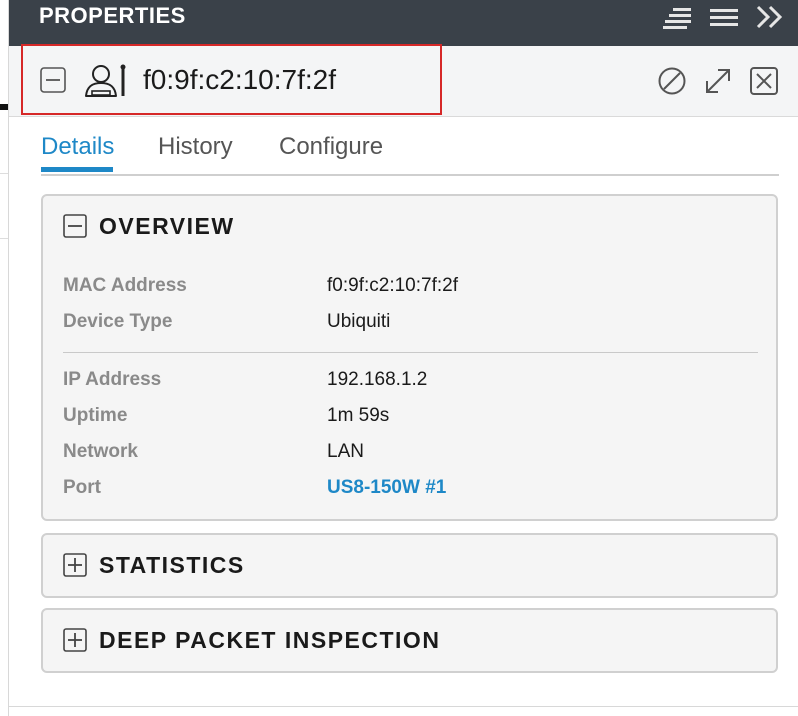 This screenshot has width=798, height=716. Describe the element at coordinates (672, 81) in the screenshot. I see `block-icon` at that location.